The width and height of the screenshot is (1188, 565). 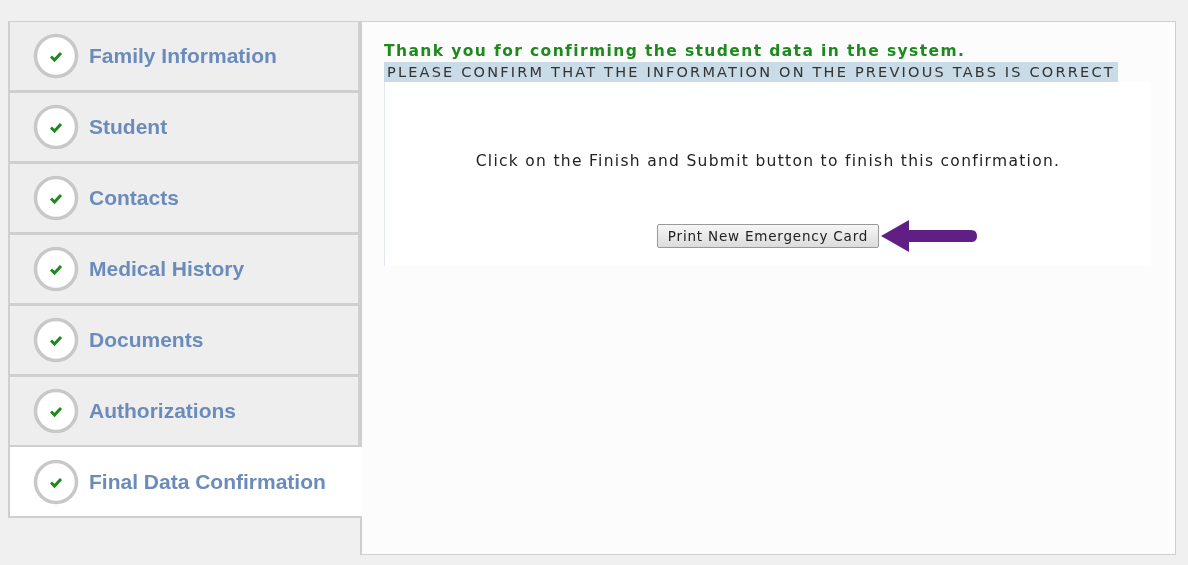 I want to click on step-tab: Final Data Confirmation, so click(x=185, y=482).